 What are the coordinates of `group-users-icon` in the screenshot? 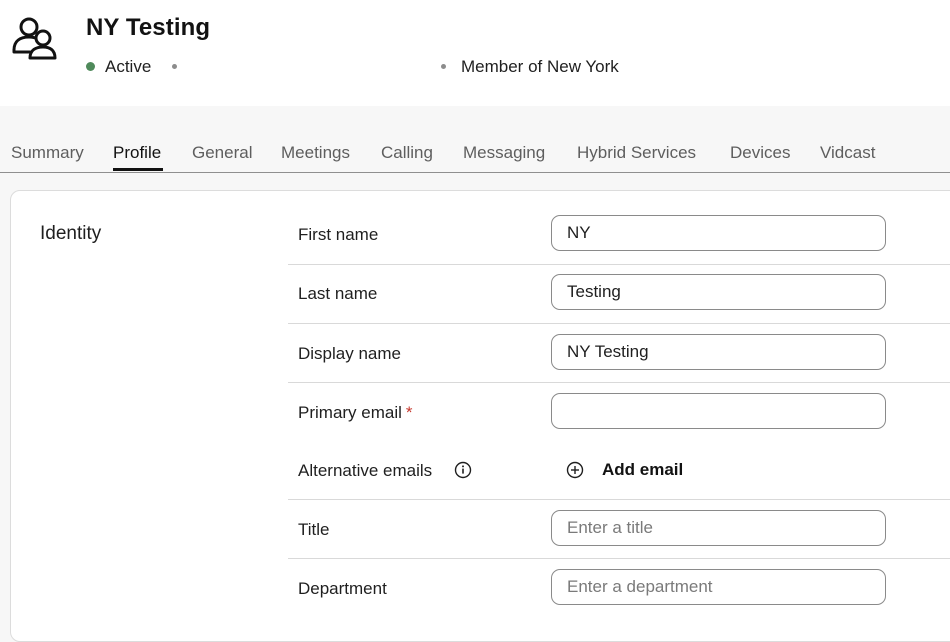 It's located at (34, 38).